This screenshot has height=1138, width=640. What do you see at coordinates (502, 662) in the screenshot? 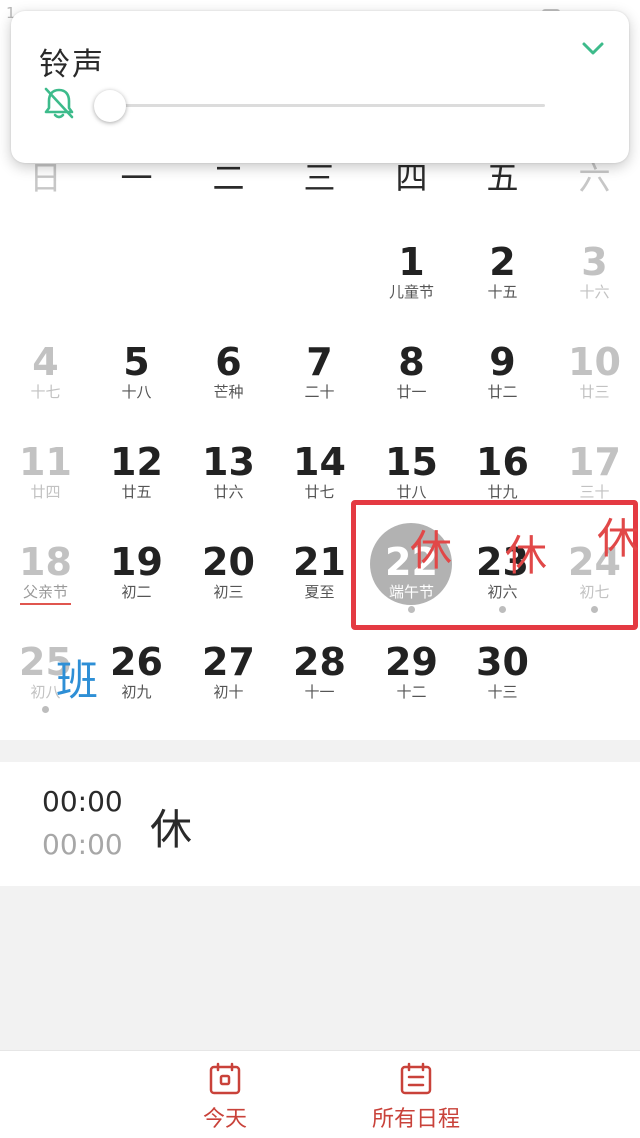
I see `day-number: 30` at bounding box center [502, 662].